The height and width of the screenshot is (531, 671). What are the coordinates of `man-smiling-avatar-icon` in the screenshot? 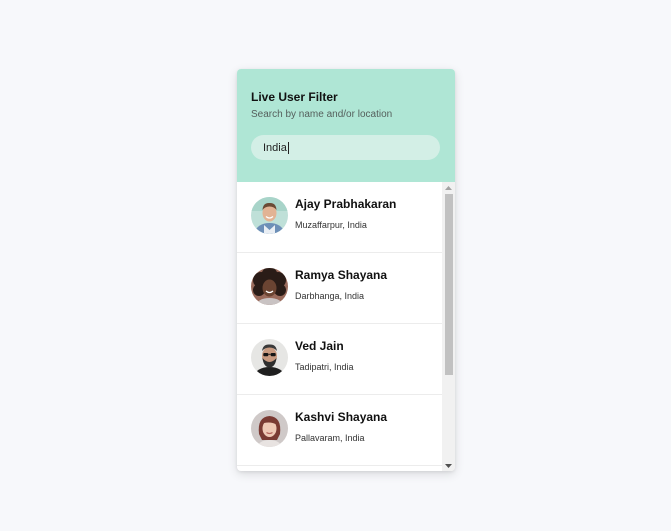 It's located at (269, 215).